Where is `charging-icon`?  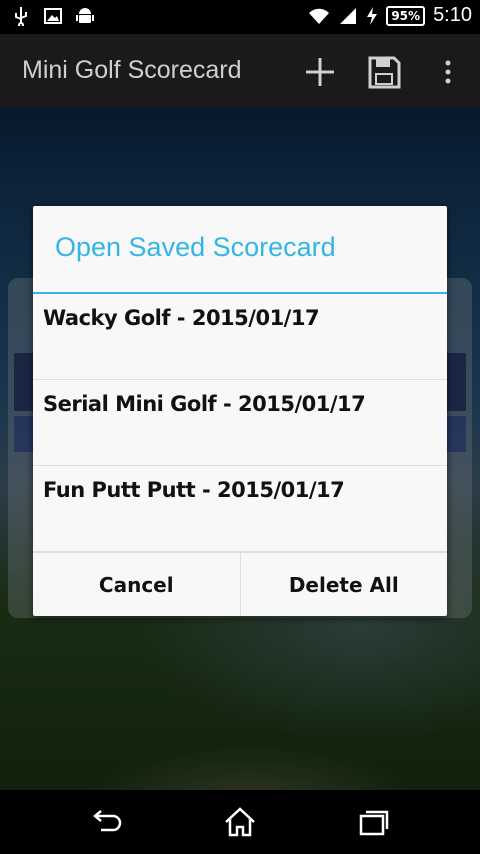 charging-icon is located at coordinates (372, 15).